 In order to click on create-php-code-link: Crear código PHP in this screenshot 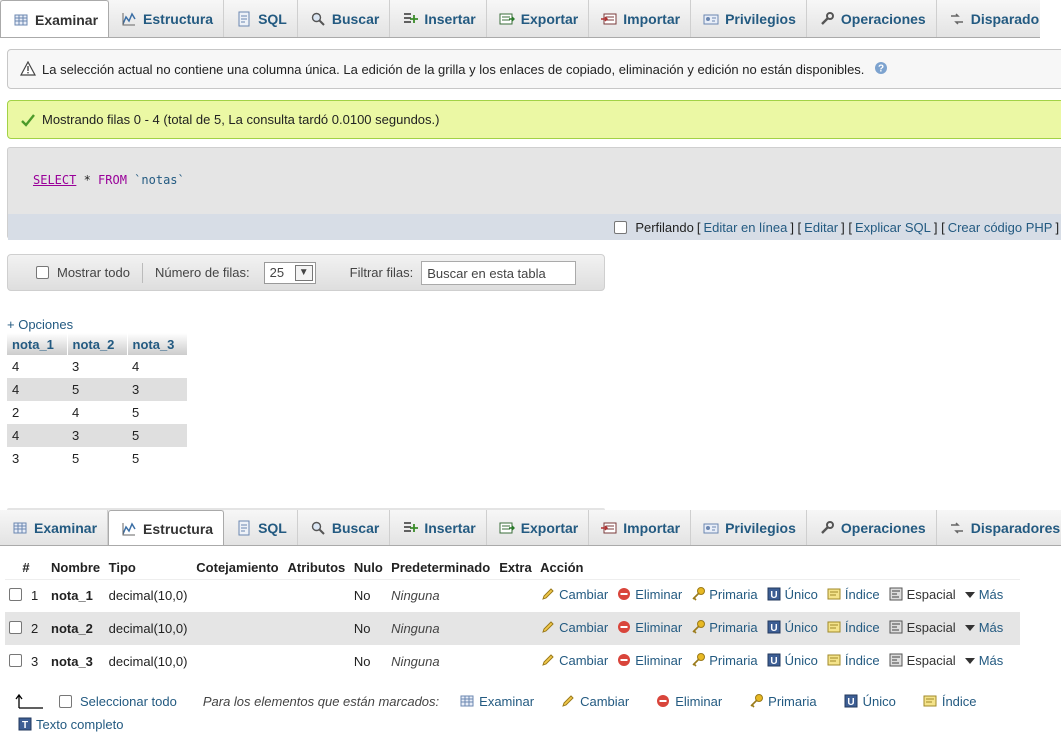, I will do `click(1000, 227)`.